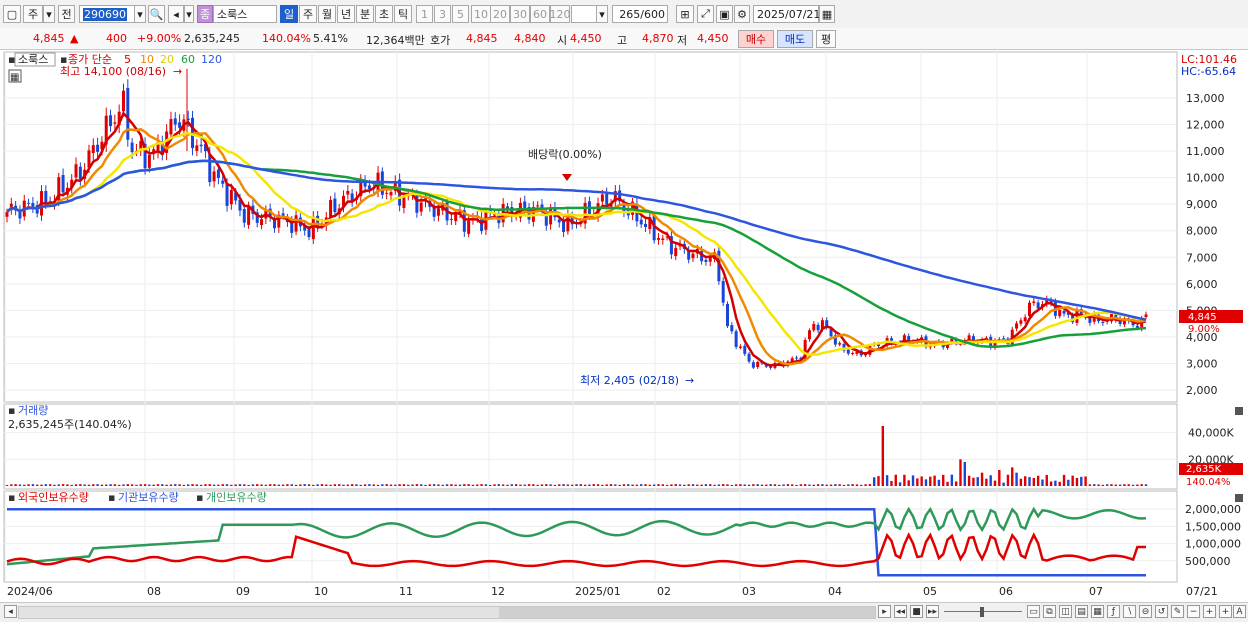  Describe the element at coordinates (156, 14) in the screenshot. I see `search-icon: 🔍` at that location.